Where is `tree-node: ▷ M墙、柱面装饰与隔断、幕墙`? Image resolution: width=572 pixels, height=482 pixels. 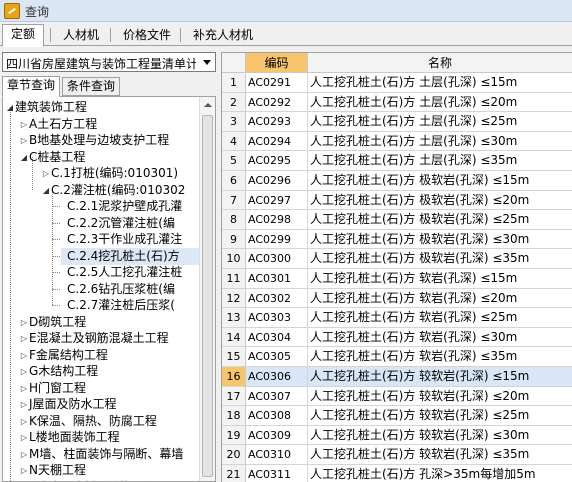
tree-node: ▷ M墙、柱面装饰与隔断、幕墙 is located at coordinates (117, 454).